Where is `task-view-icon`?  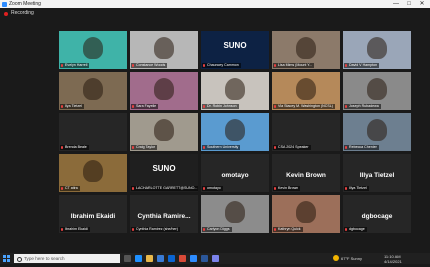 task-view-icon is located at coordinates (127, 258).